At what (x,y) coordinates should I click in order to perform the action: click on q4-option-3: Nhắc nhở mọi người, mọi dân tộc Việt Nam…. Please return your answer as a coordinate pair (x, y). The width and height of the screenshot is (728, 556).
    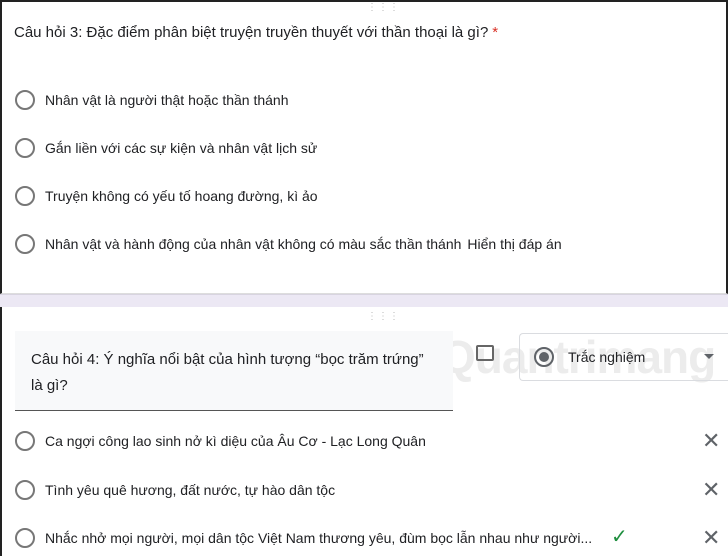
    Looking at the image, I should click on (303, 538).